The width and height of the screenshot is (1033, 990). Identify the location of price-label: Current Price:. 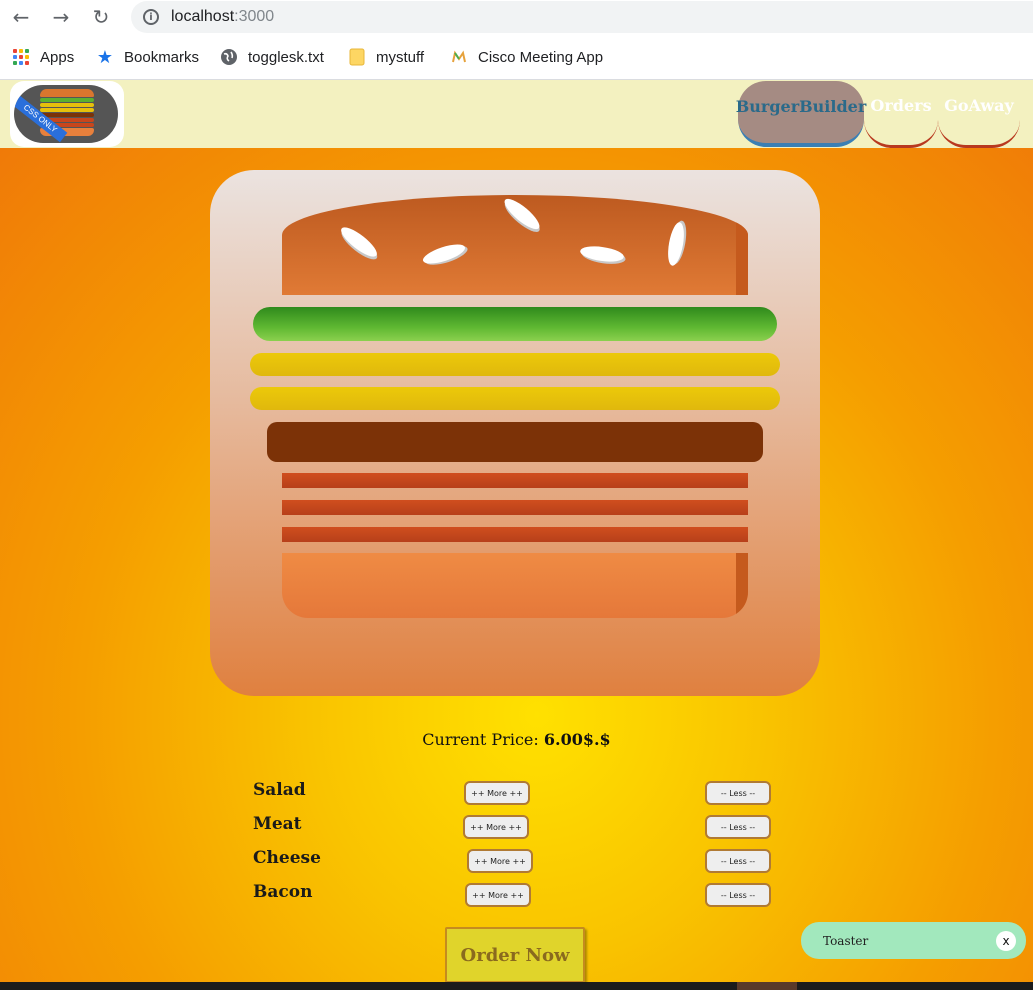
(480, 739).